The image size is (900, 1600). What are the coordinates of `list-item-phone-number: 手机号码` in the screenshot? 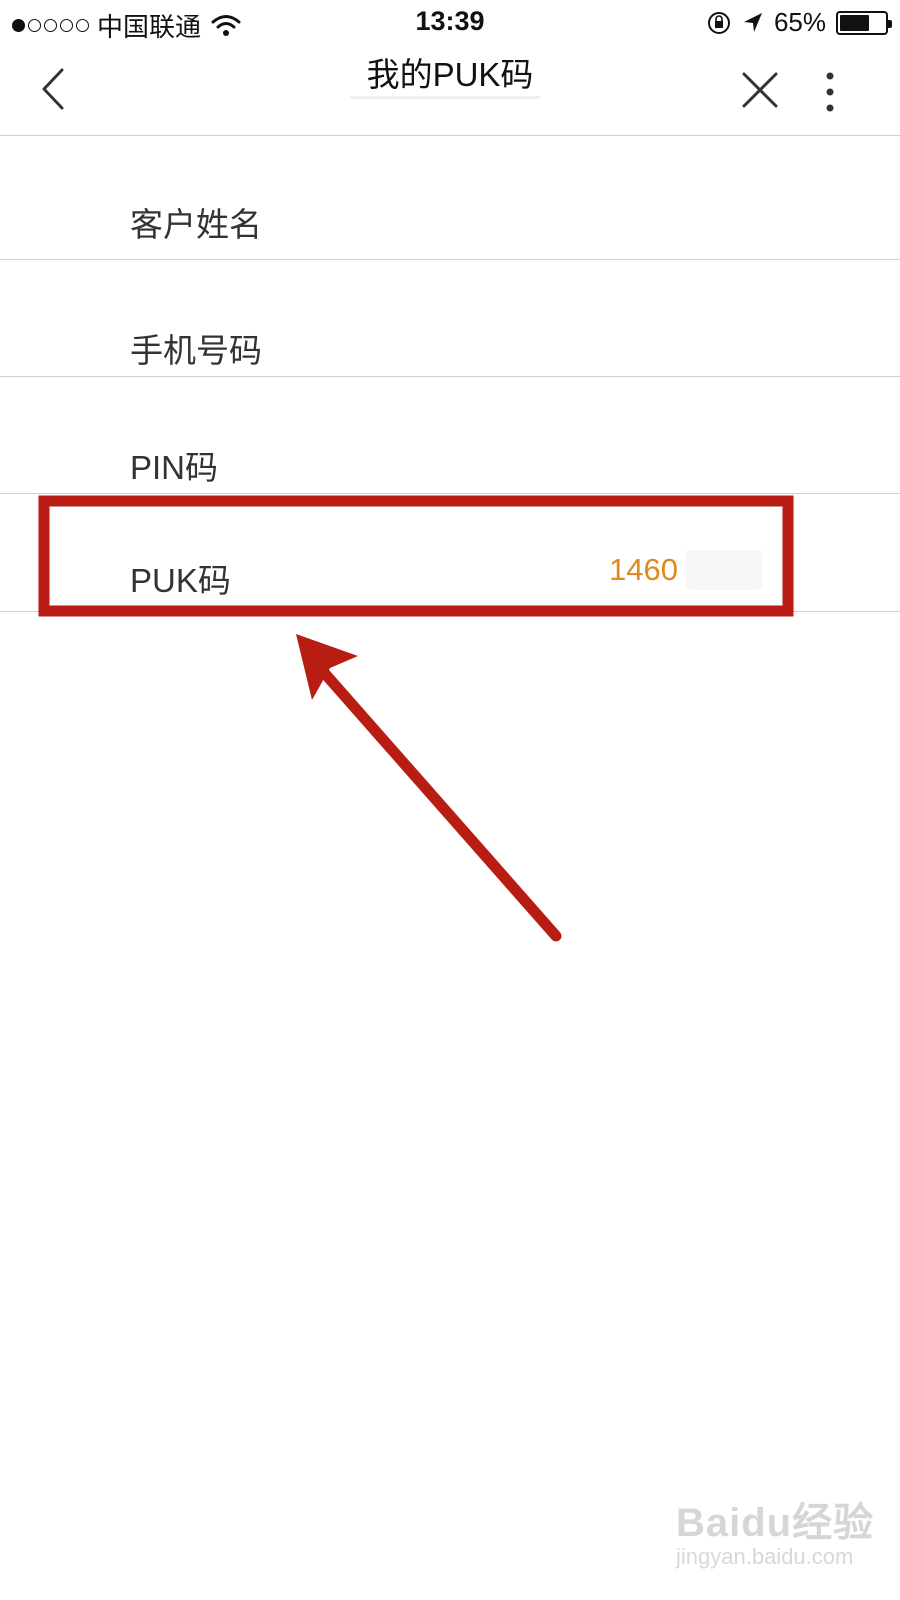 It's located at (450, 318).